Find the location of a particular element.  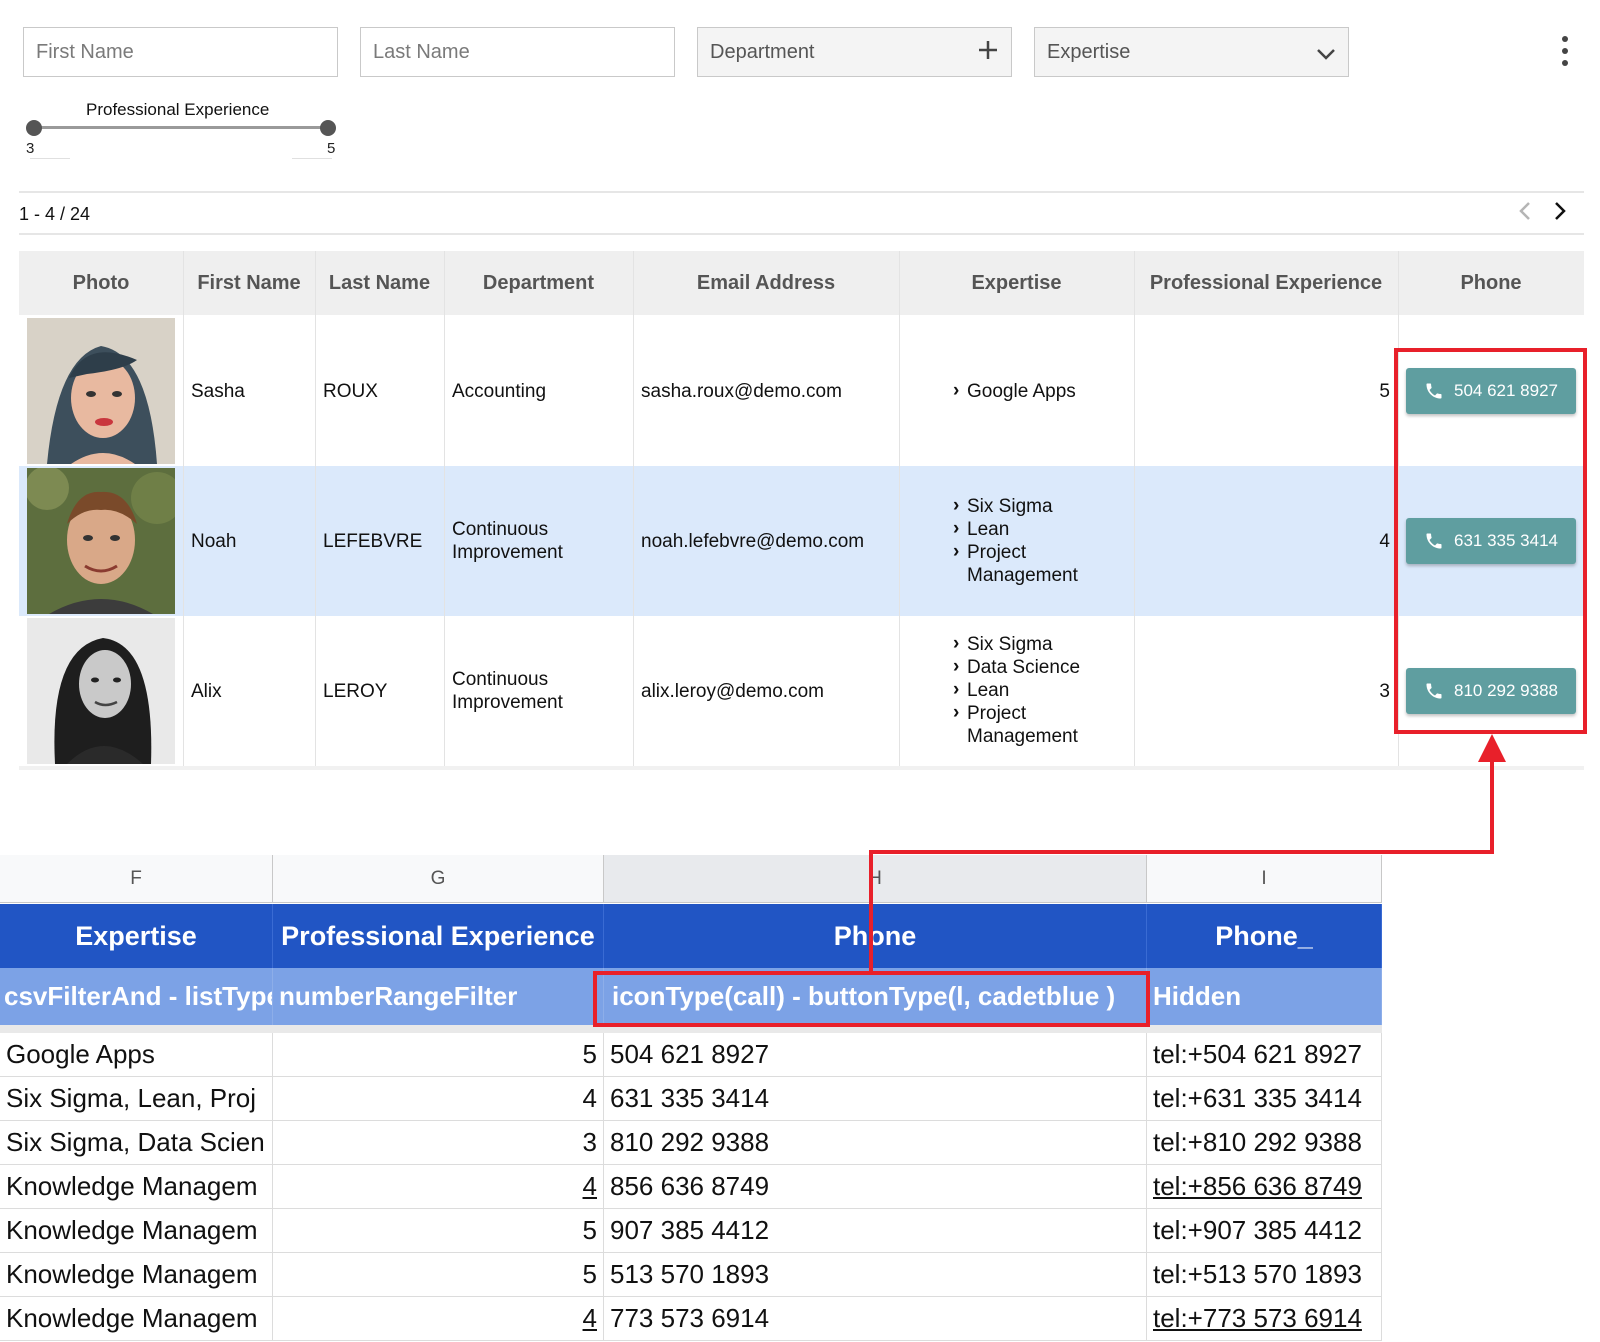

sheet-cell-experience: 3 is located at coordinates (438, 1143).